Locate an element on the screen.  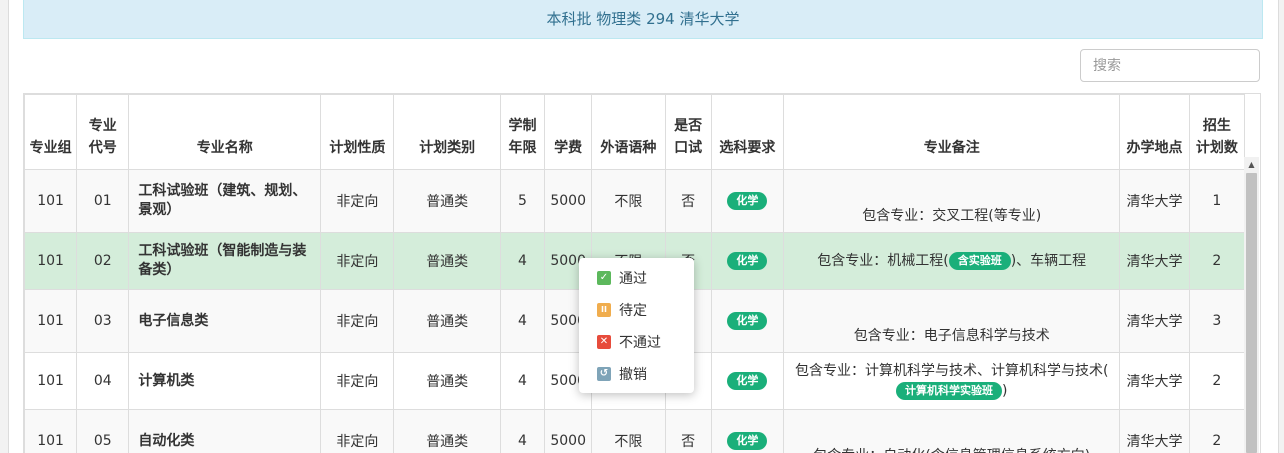
cell-code: 05 is located at coordinates (103, 431).